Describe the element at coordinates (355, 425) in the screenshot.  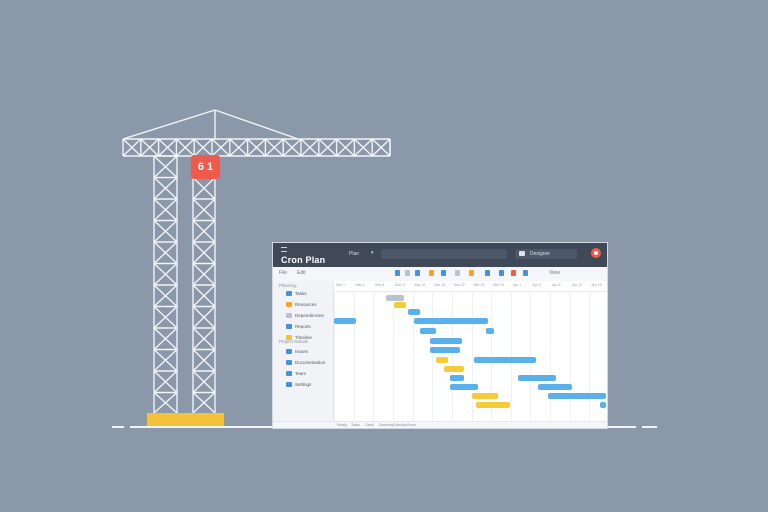
I see `status-item: Tasks` at that location.